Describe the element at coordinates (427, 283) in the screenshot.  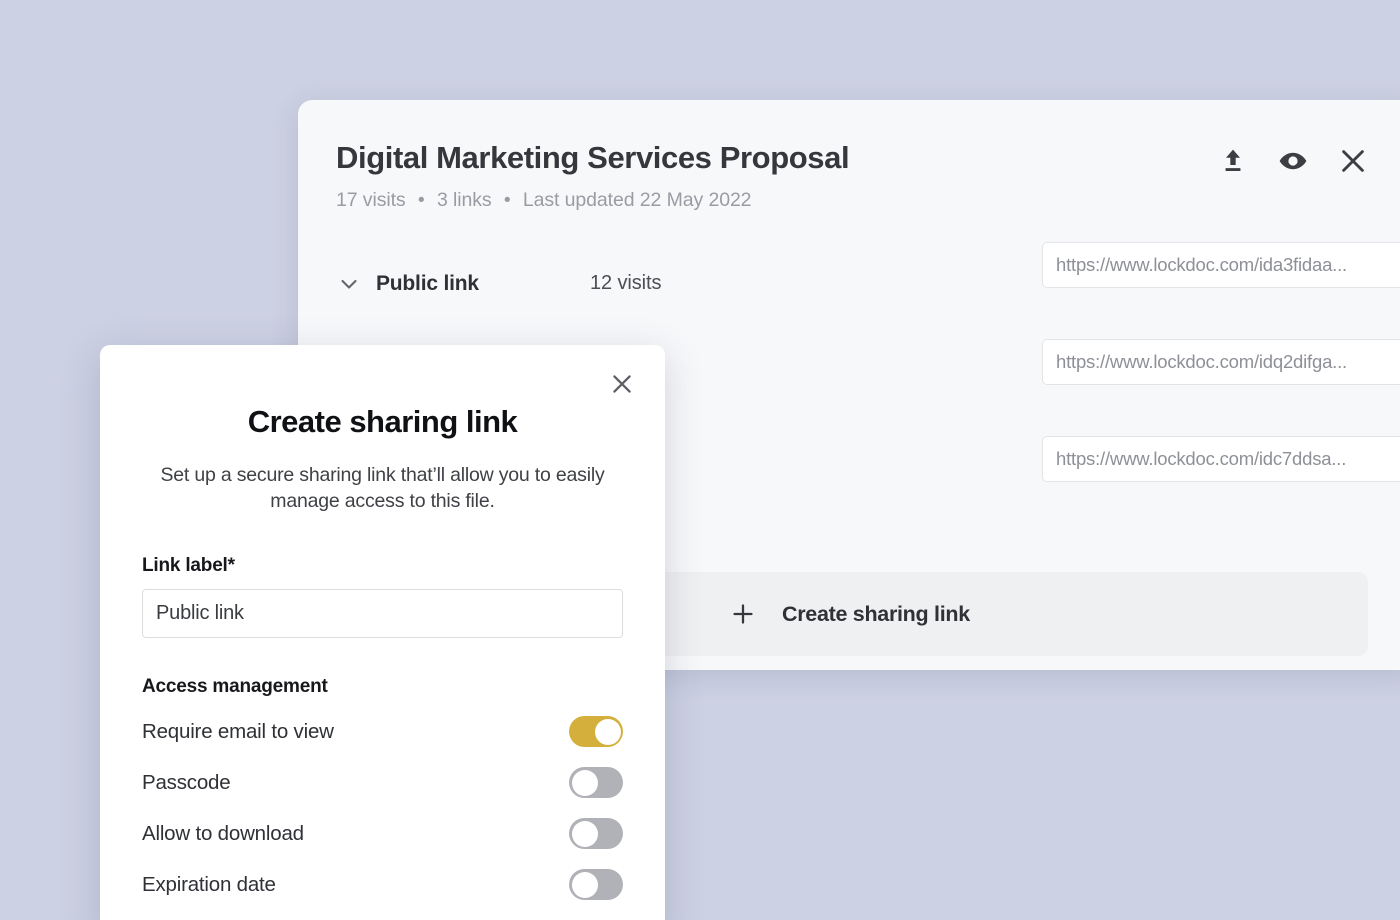
I see `link-group-label: Public link` at that location.